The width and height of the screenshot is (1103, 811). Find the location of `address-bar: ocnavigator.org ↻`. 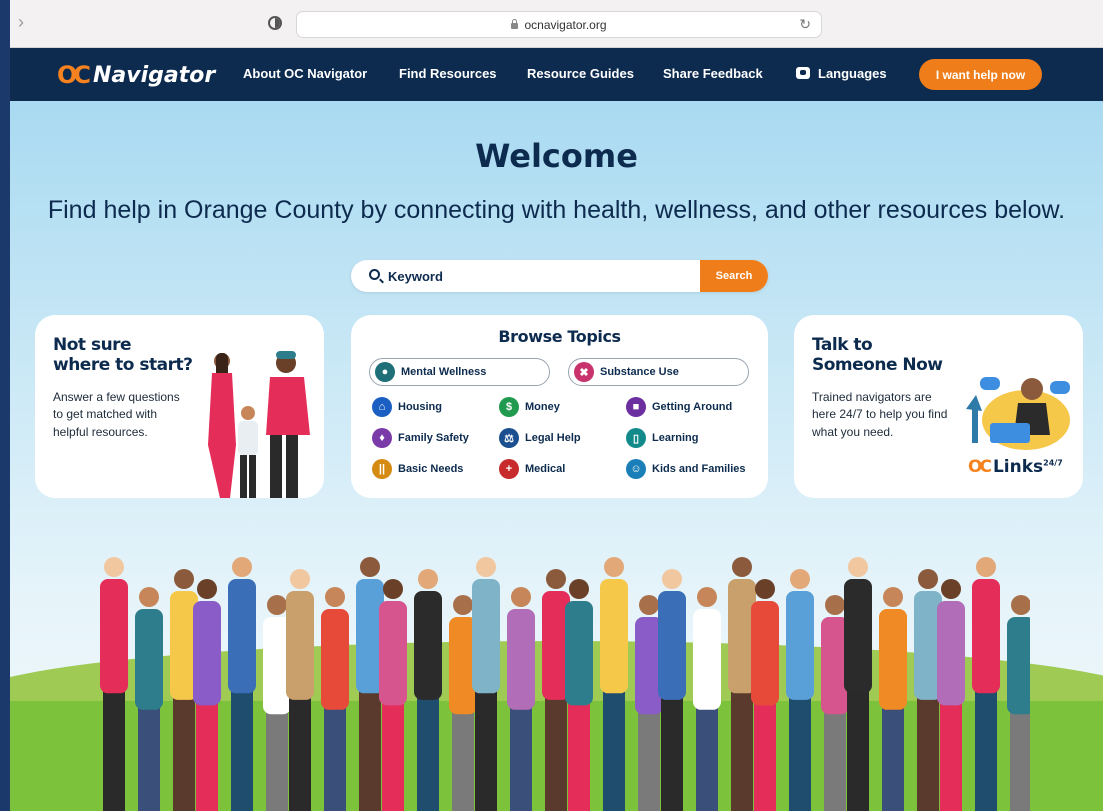

address-bar: ocnavigator.org ↻ is located at coordinates (559, 24).